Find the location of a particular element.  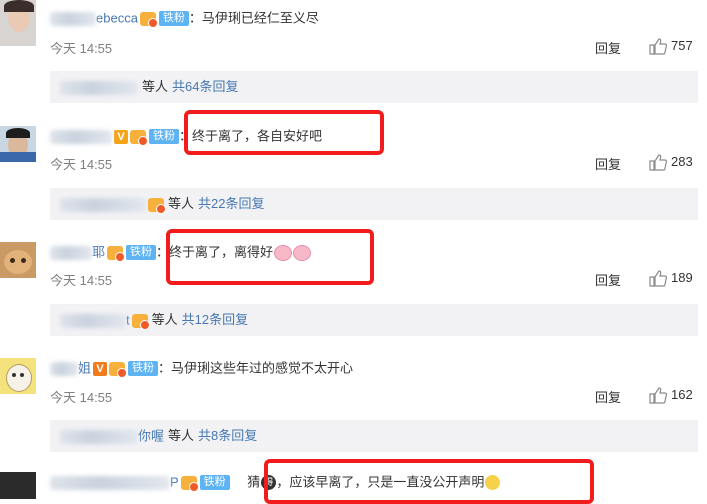

reply-summary: 等人 共64条回复 is located at coordinates (374, 87).